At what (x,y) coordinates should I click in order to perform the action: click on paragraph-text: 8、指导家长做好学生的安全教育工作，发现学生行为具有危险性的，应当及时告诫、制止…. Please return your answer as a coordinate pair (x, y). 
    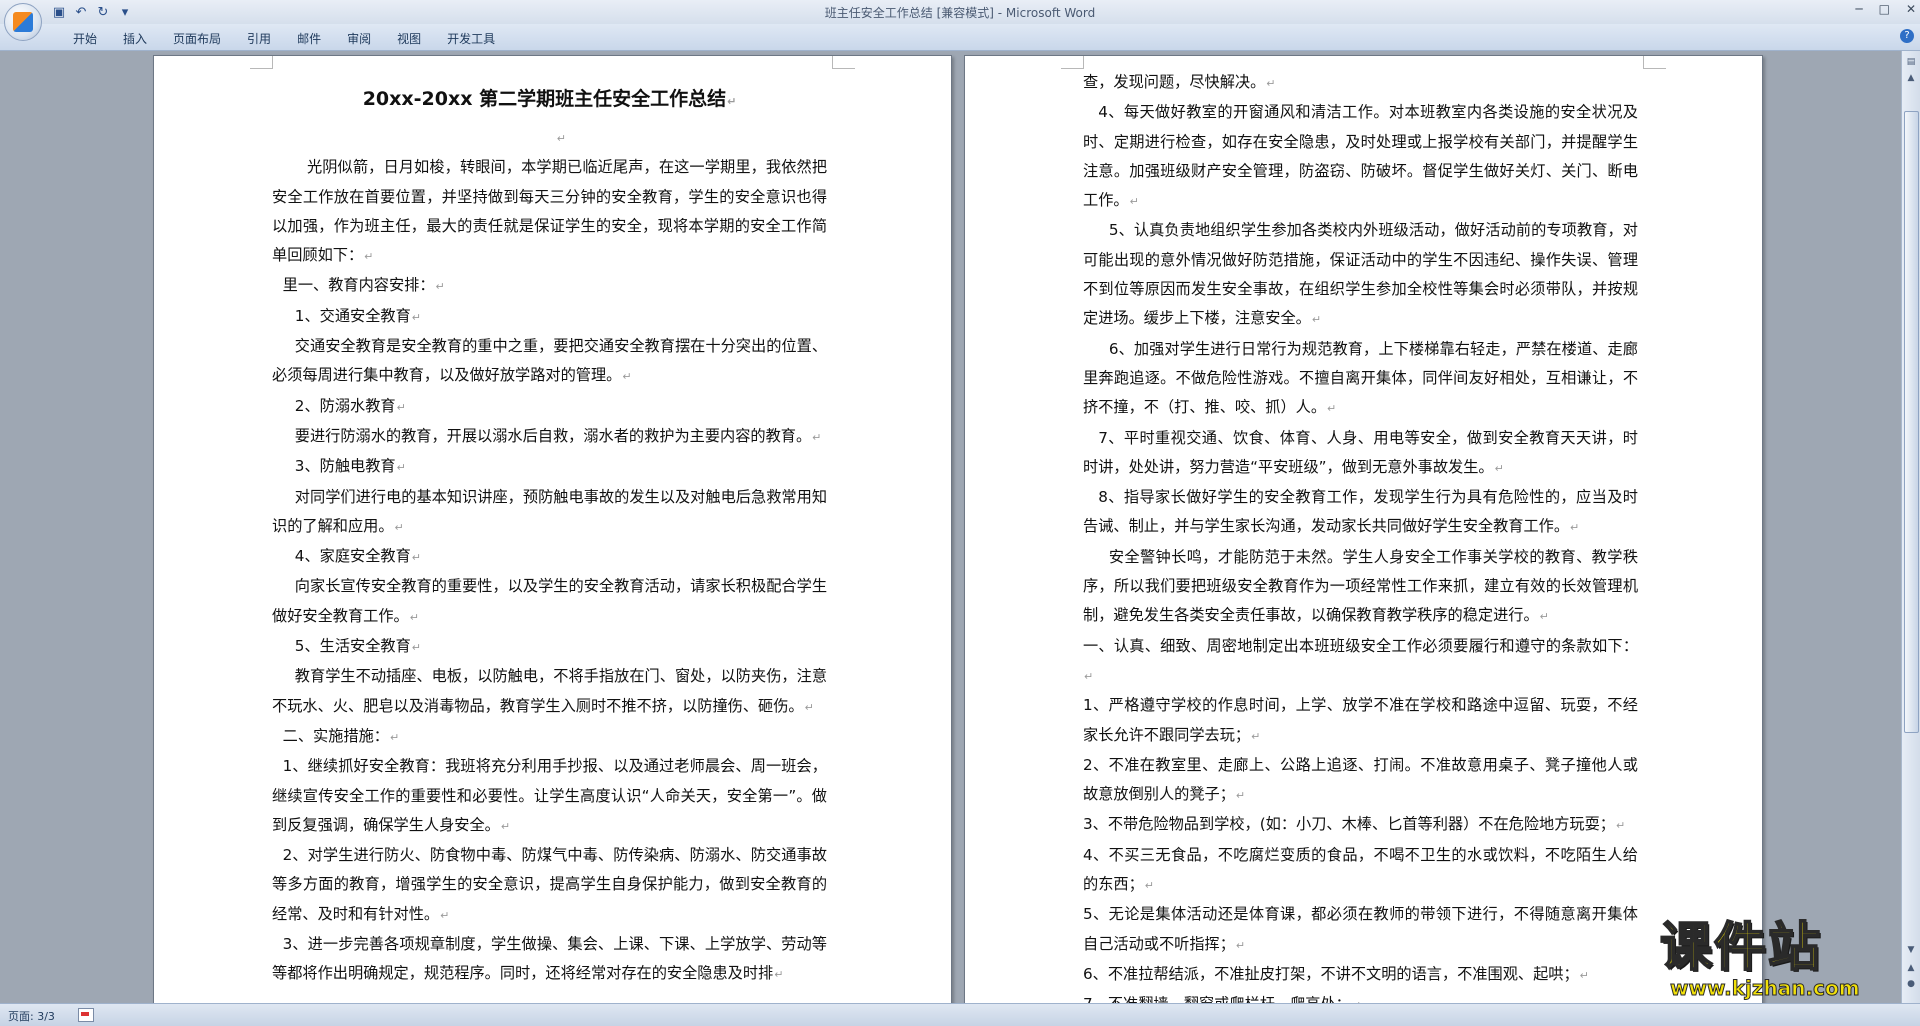
    Looking at the image, I should click on (1360, 512).